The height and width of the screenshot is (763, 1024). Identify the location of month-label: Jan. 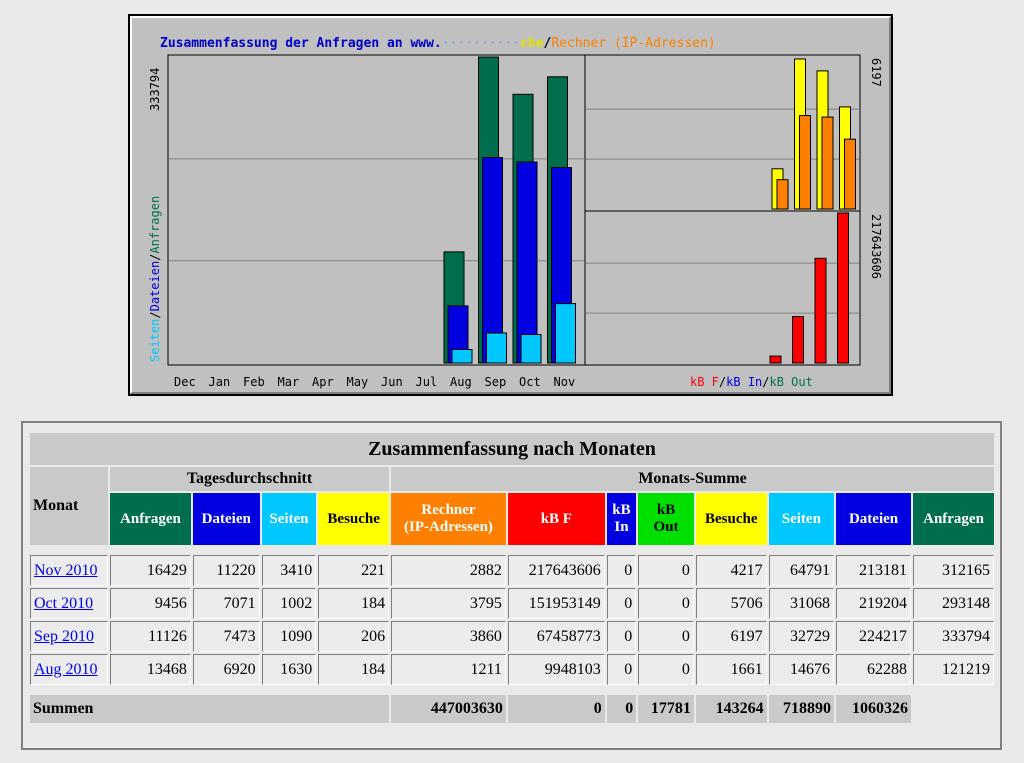
(220, 382).